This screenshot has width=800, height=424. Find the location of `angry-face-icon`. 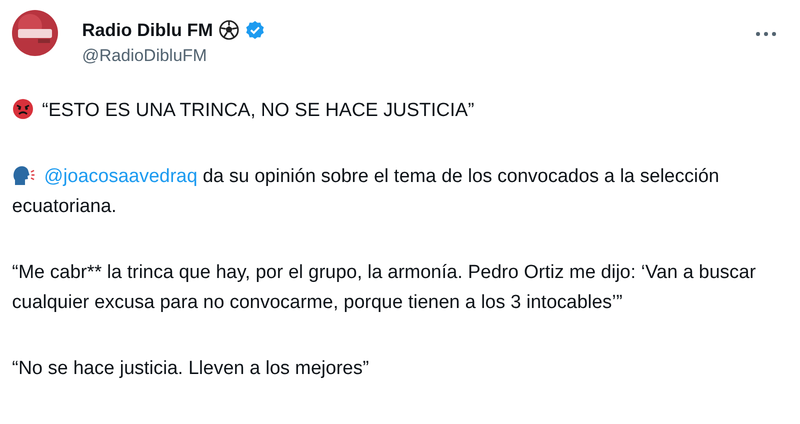

angry-face-icon is located at coordinates (23, 109).